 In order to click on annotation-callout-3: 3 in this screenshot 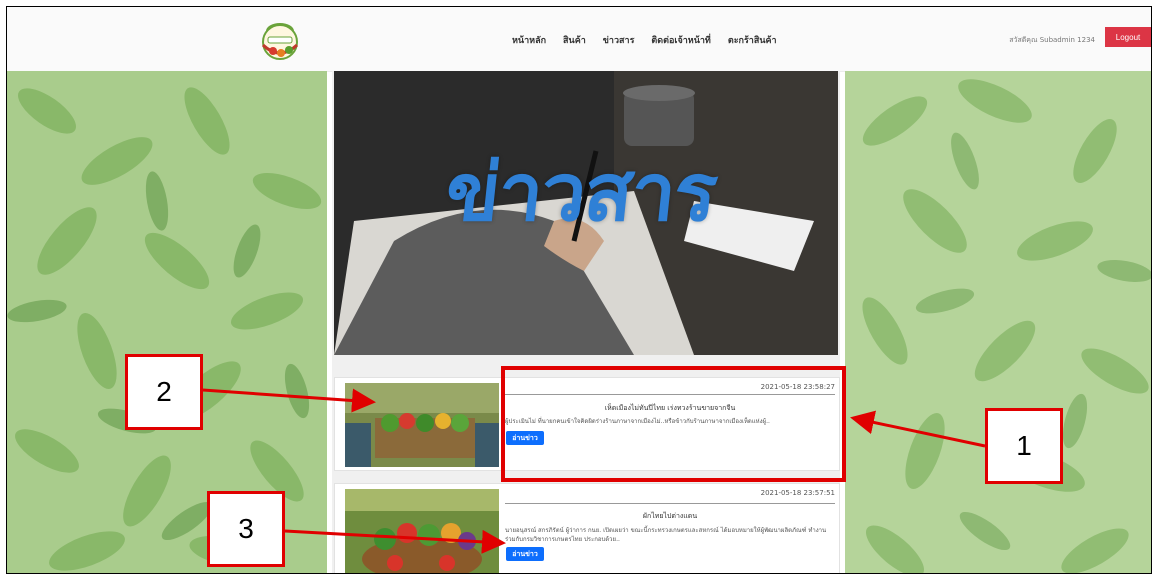, I will do `click(246, 529)`.